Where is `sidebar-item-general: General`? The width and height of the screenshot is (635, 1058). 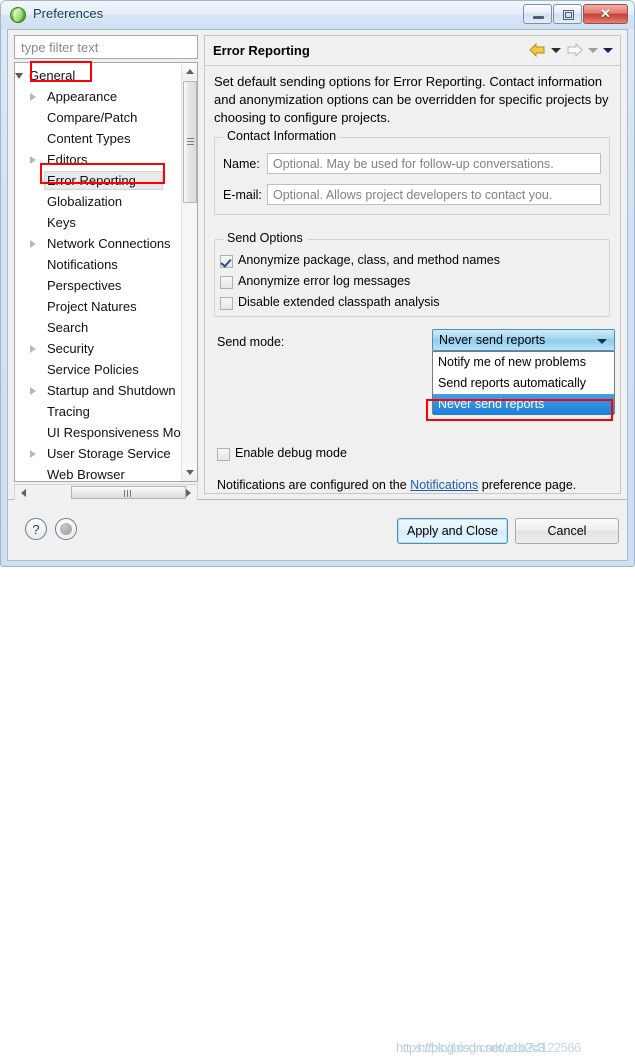
sidebar-item-general: General is located at coordinates (98, 75).